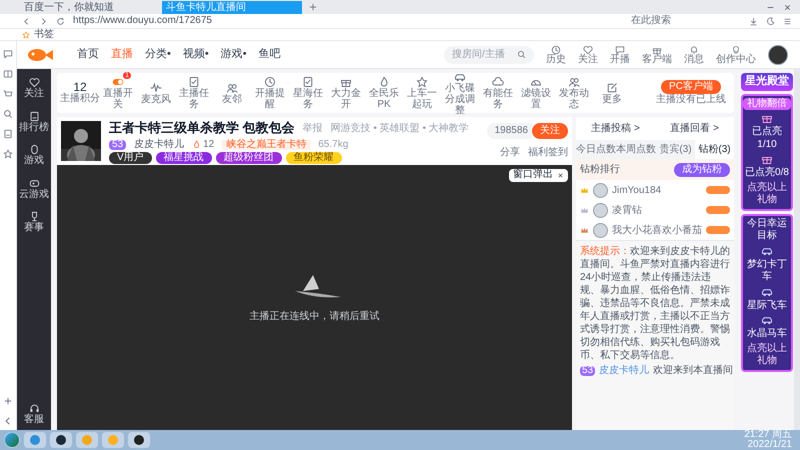 The width and height of the screenshot is (800, 450). Describe the element at coordinates (536, 93) in the screenshot. I see `toolbar-item: 滤镜设置` at that location.